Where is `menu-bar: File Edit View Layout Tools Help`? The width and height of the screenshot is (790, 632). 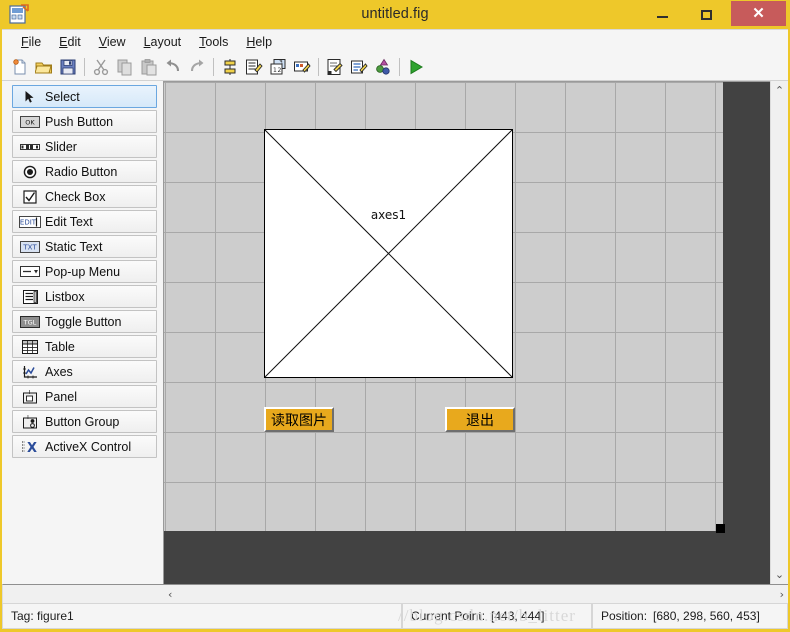
menu-bar: File Edit View Layout Tools Help is located at coordinates (395, 41).